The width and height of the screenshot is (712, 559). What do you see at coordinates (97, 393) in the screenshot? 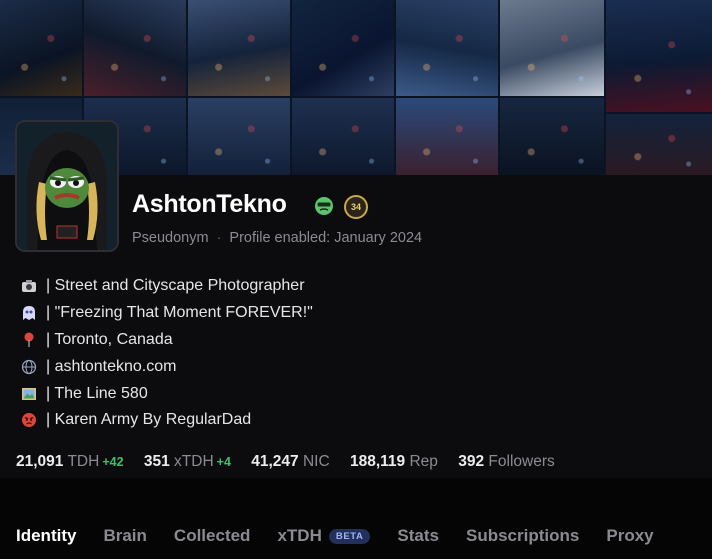
I see `bio-text: | The Line 580` at bounding box center [97, 393].